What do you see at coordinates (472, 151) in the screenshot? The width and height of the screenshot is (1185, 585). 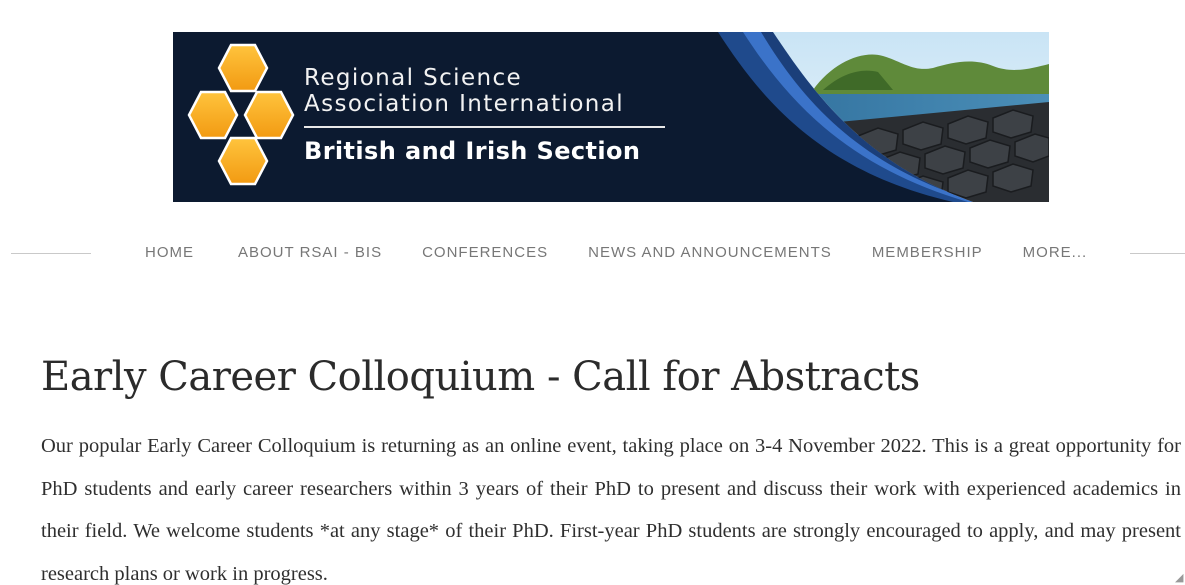 I see `banner-section-name: British and Irish Section` at bounding box center [472, 151].